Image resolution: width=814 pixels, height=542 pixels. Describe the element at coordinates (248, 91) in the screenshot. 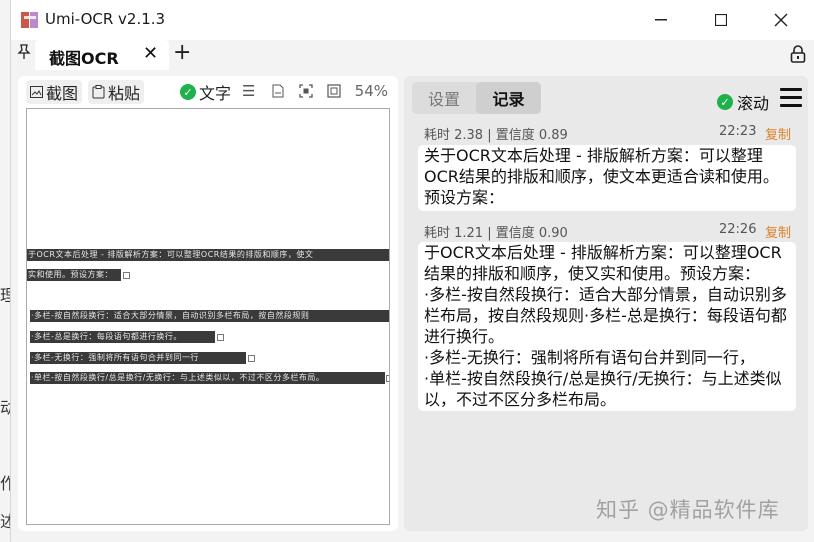

I see `list-icon: ☰` at that location.